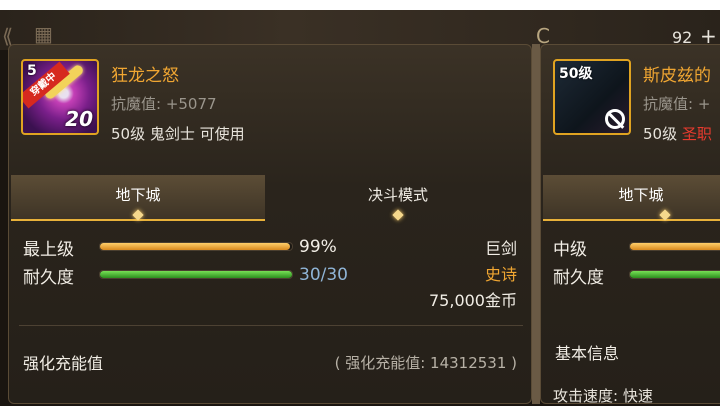 The height and width of the screenshot is (406, 720). Describe the element at coordinates (696, 134) in the screenshot. I see `item-req-class: 圣职` at that location.